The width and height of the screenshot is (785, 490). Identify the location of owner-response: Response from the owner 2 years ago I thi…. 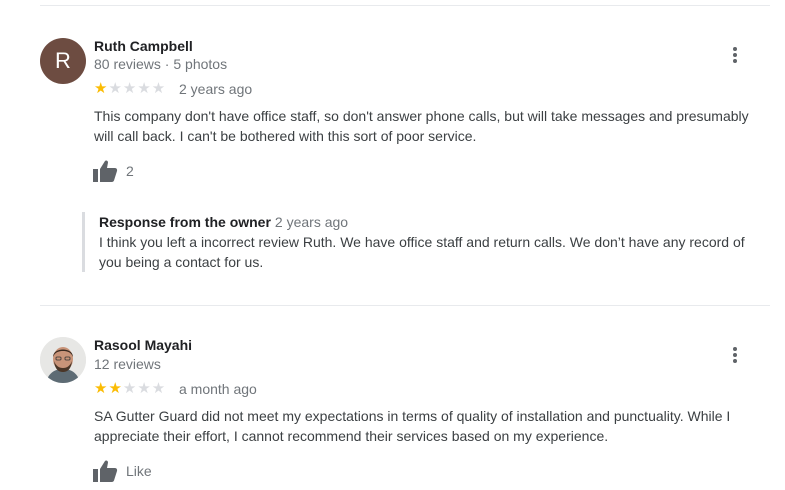
(430, 242).